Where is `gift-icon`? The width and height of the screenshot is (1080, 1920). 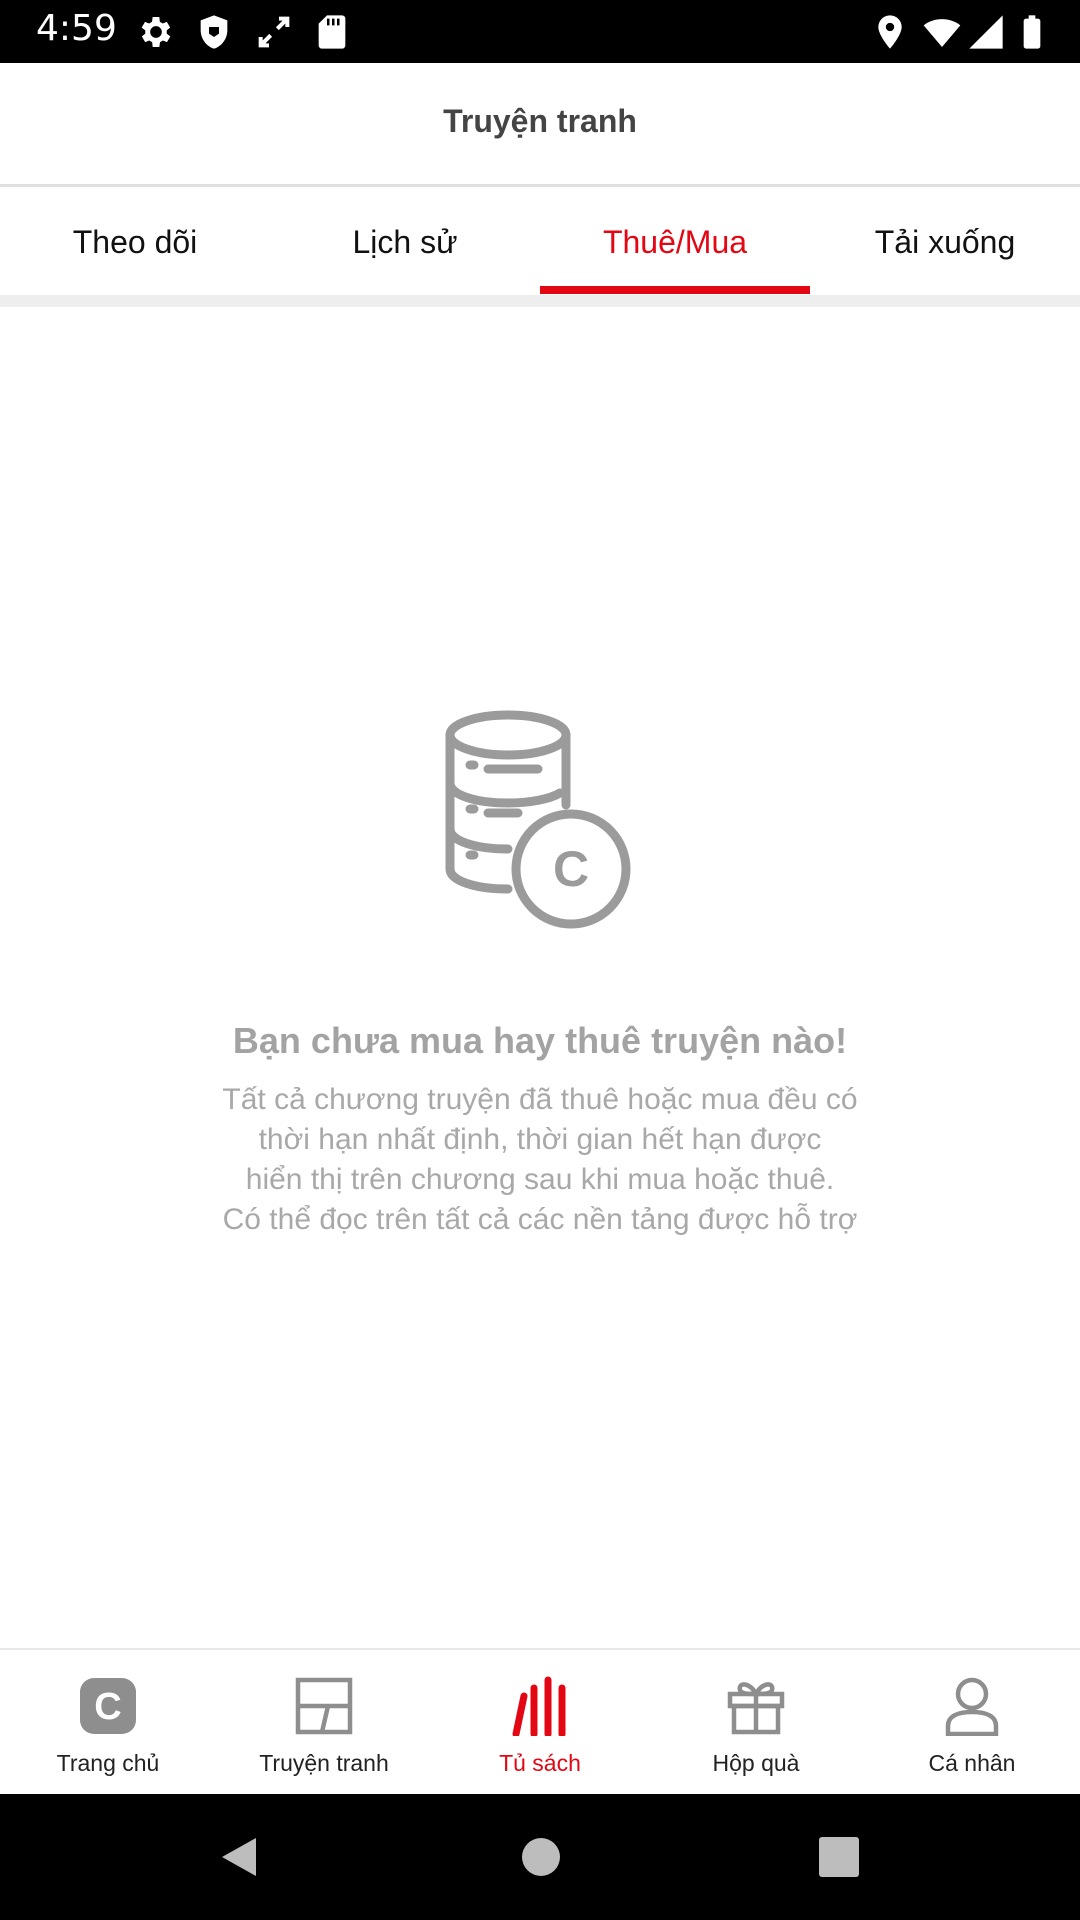 gift-icon is located at coordinates (756, 1706).